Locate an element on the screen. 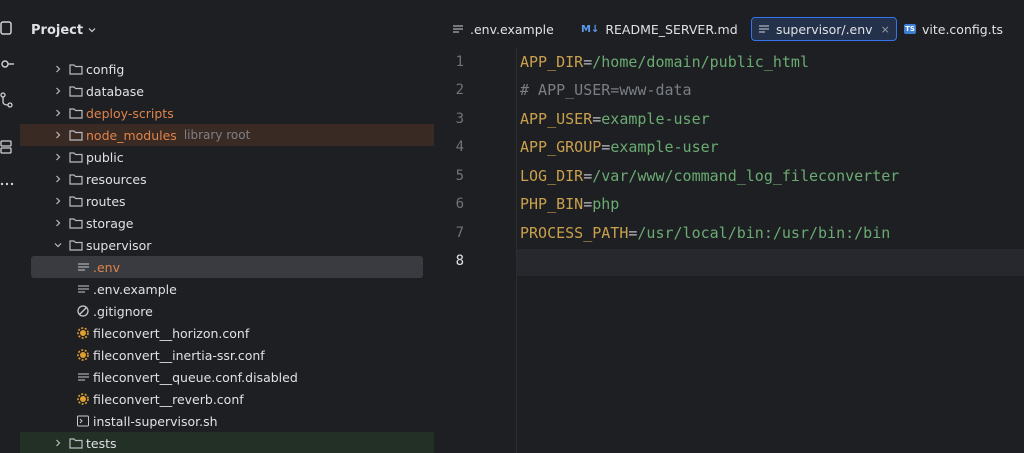 The width and height of the screenshot is (1024, 453). tab-label: vite.config.ts is located at coordinates (963, 29).